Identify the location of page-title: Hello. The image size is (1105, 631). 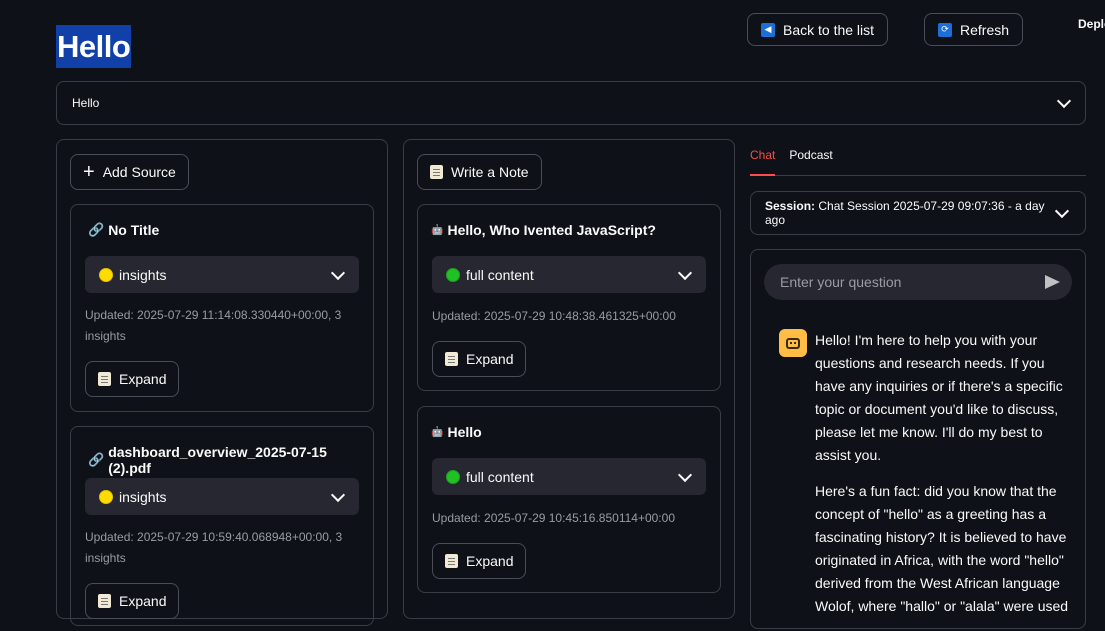
(94, 46).